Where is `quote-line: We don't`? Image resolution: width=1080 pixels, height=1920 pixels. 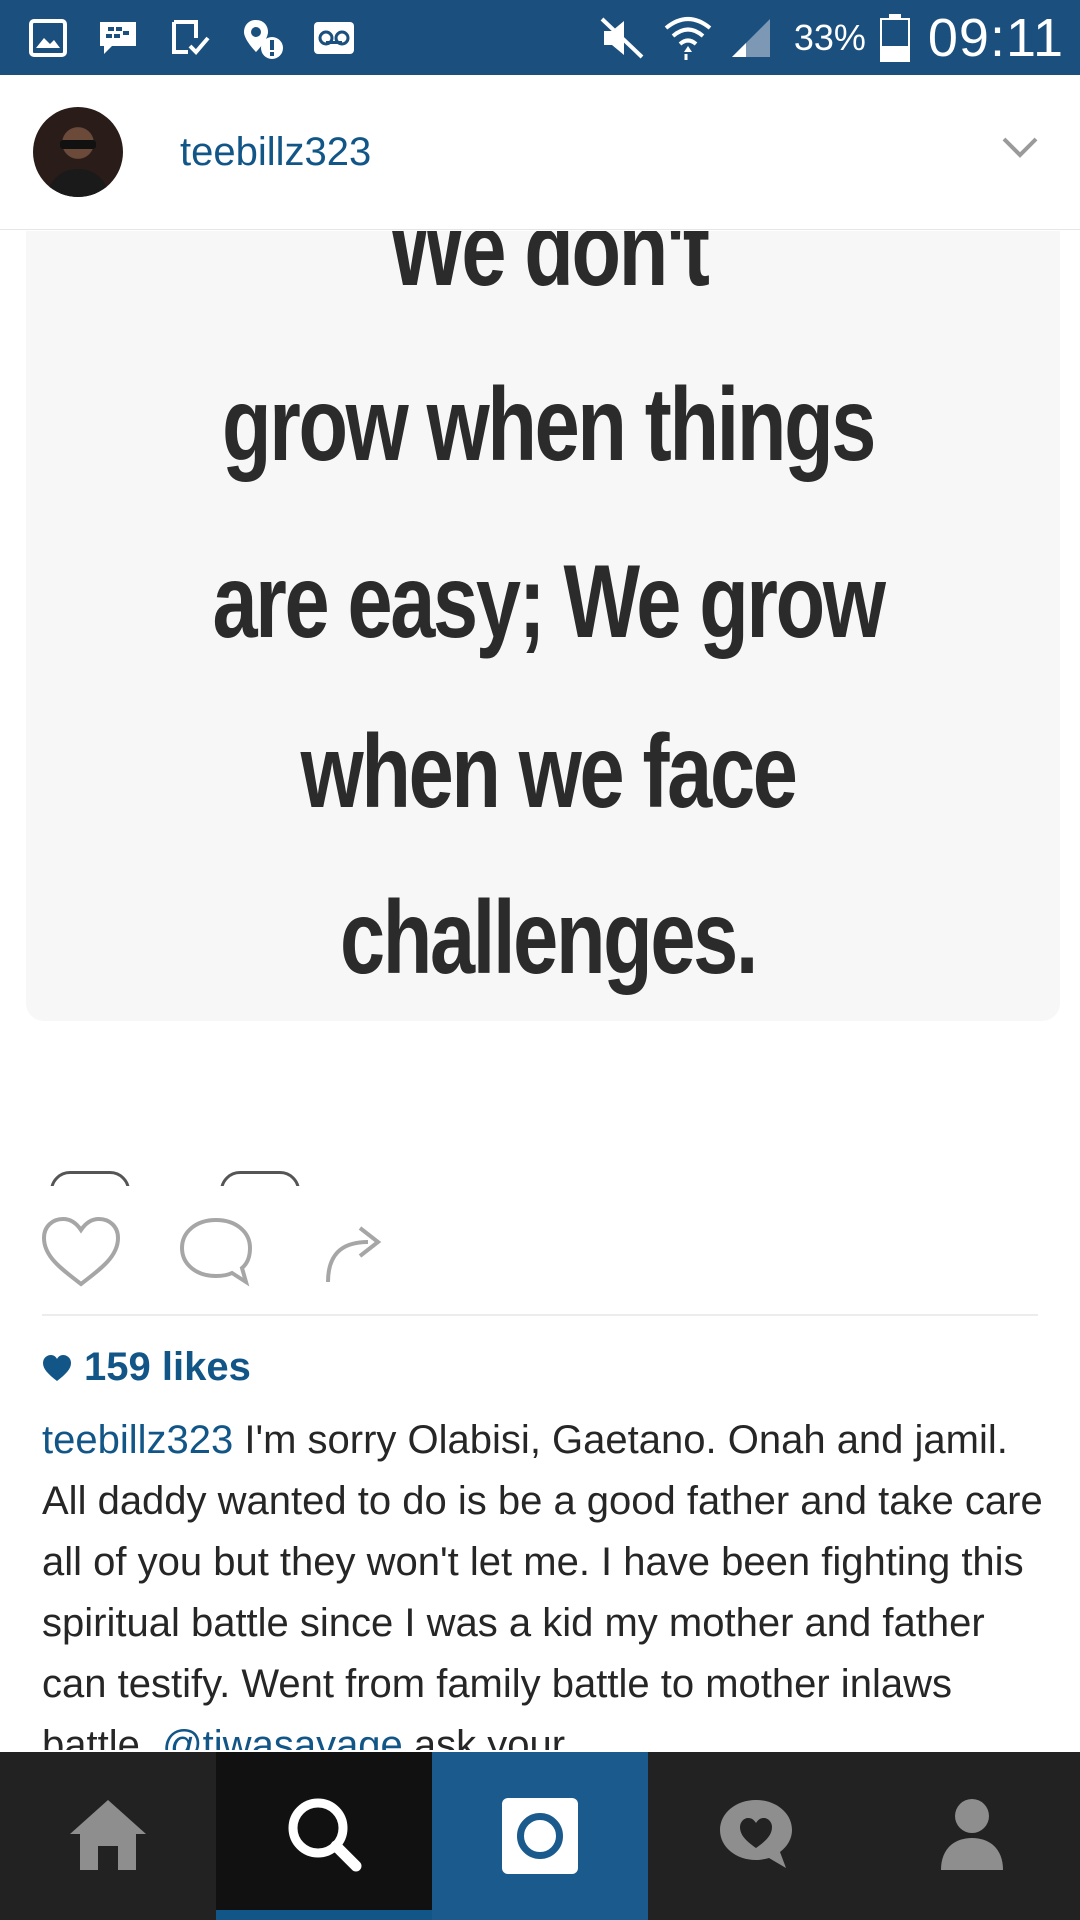 quote-line: We don't is located at coordinates (549, 269).